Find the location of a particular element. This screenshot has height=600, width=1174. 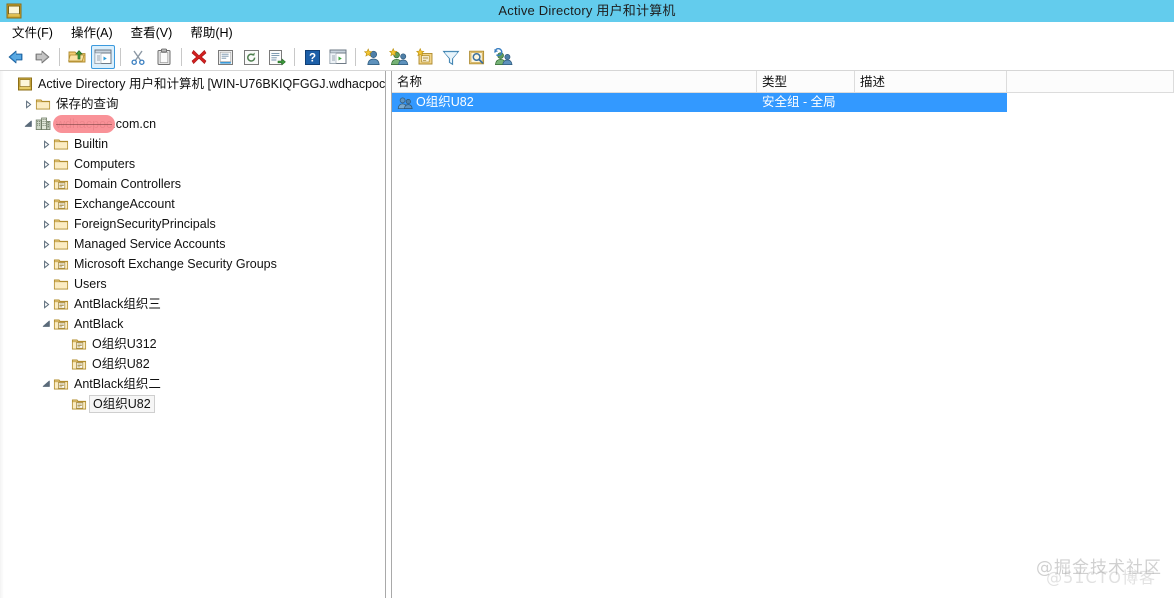

cut-scissors-icon is located at coordinates (138, 57).